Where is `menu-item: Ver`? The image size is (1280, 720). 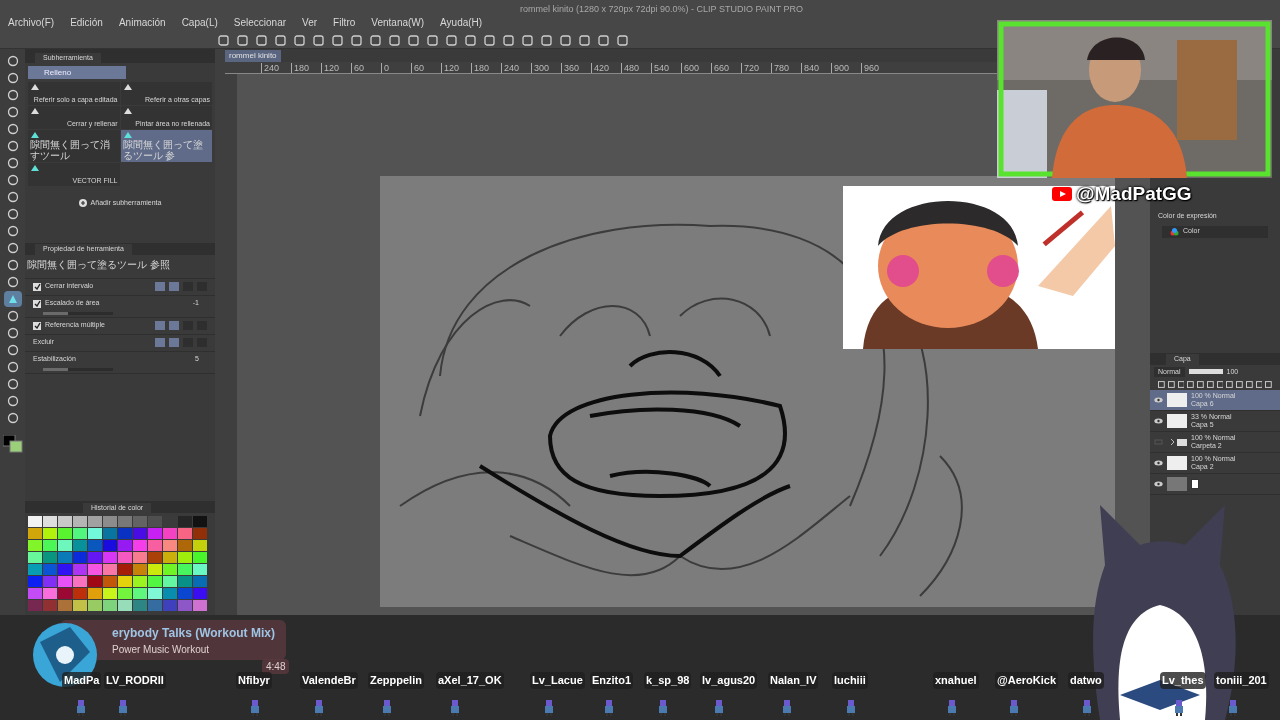
menu-item: Ver is located at coordinates (310, 22).